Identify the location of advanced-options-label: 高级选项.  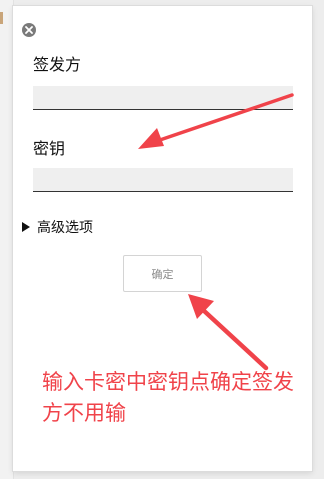
(65, 228).